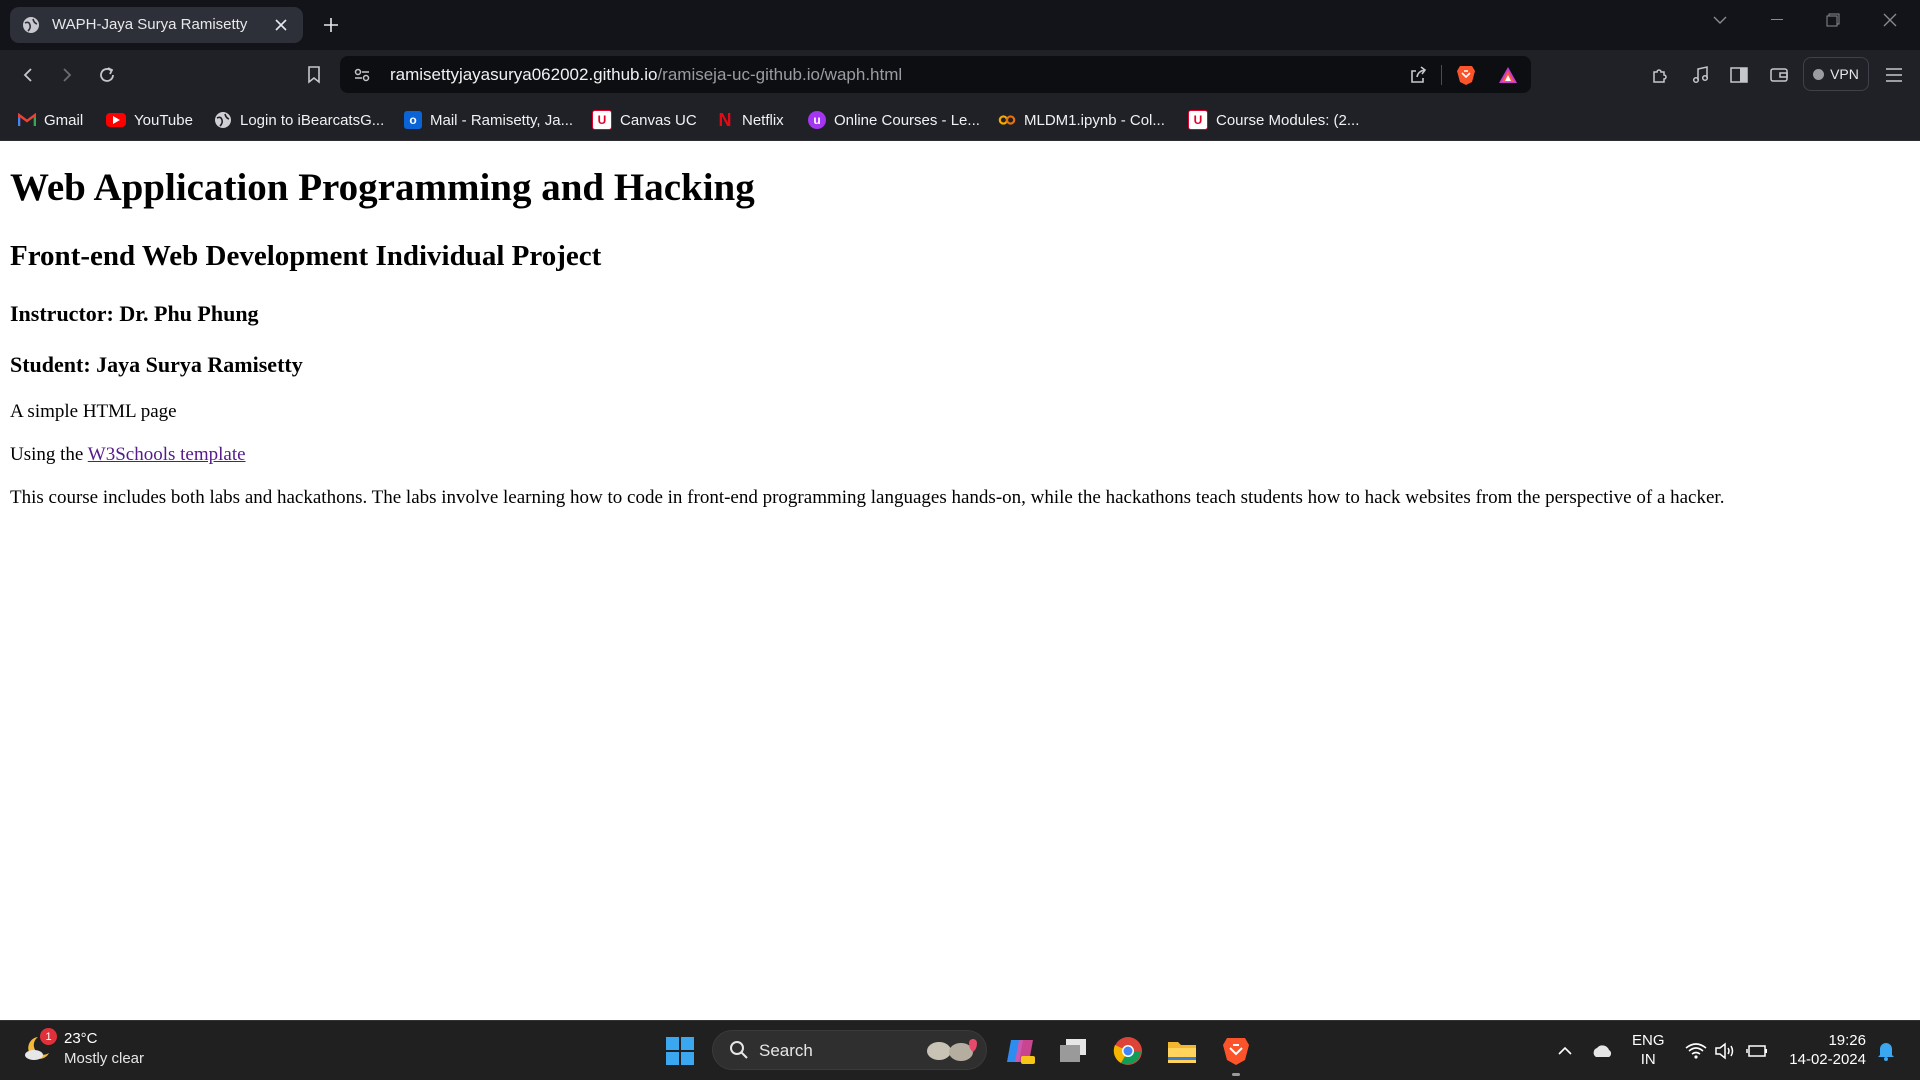 Image resolution: width=1920 pixels, height=1080 pixels. What do you see at coordinates (134, 313) in the screenshot?
I see `instructor-heading: Instructor: Dr. Phu Phung` at bounding box center [134, 313].